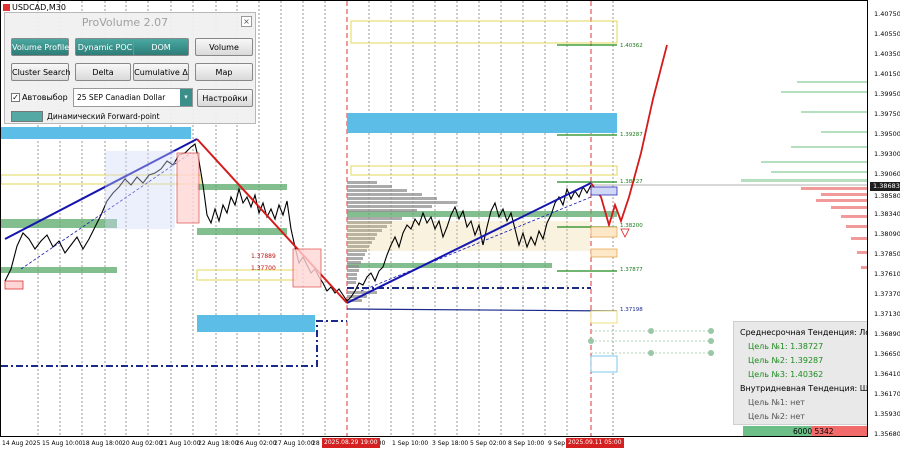 The height and width of the screenshot is (451, 900). Describe the element at coordinates (887, 54) in the screenshot. I see `price-tick: 1.40350` at that location.